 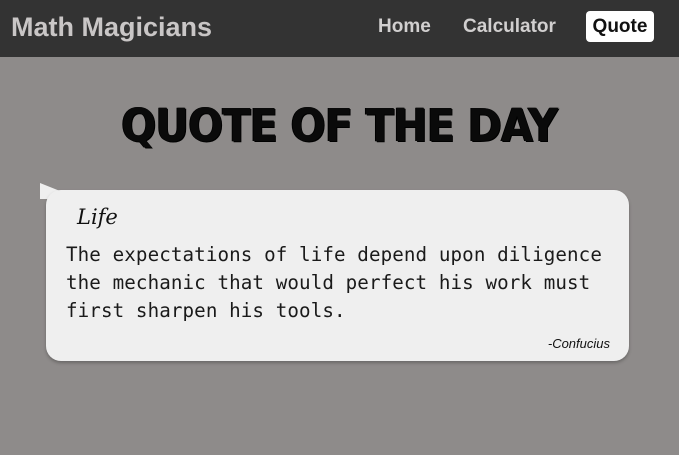 What do you see at coordinates (111, 27) in the screenshot?
I see `brand-logo-text: Math Magicians` at bounding box center [111, 27].